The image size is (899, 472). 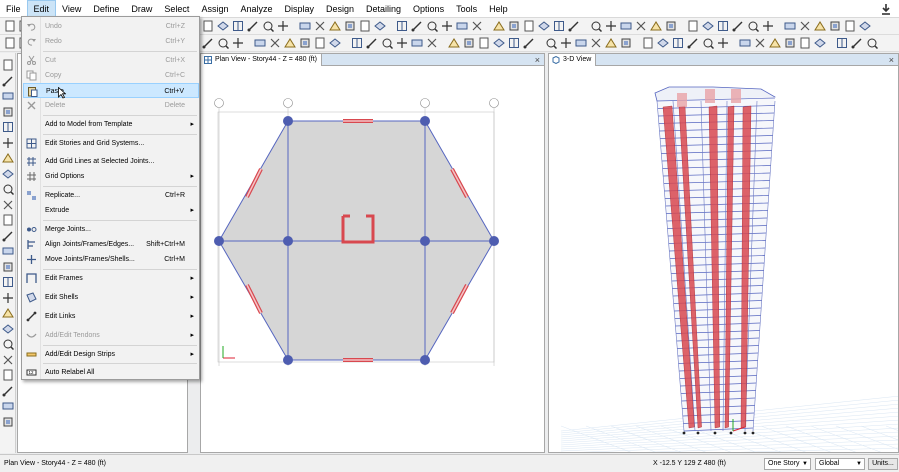 What do you see at coordinates (466, 9) in the screenshot?
I see `menu-tools: Tools` at bounding box center [466, 9].